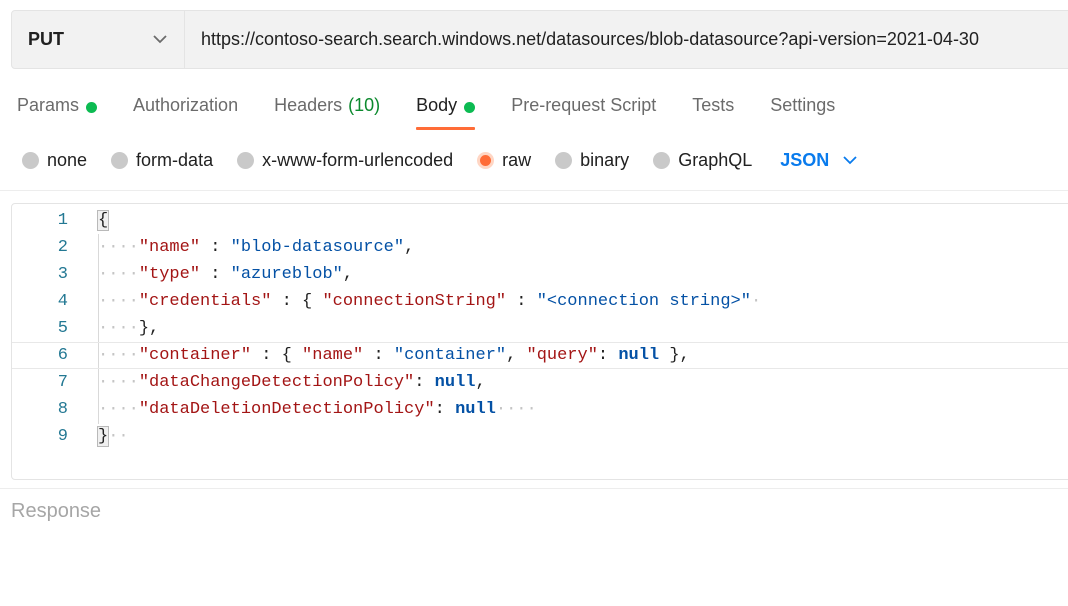 The width and height of the screenshot is (1068, 606). What do you see at coordinates (517, 159) in the screenshot?
I see `radio-label: raw` at bounding box center [517, 159].